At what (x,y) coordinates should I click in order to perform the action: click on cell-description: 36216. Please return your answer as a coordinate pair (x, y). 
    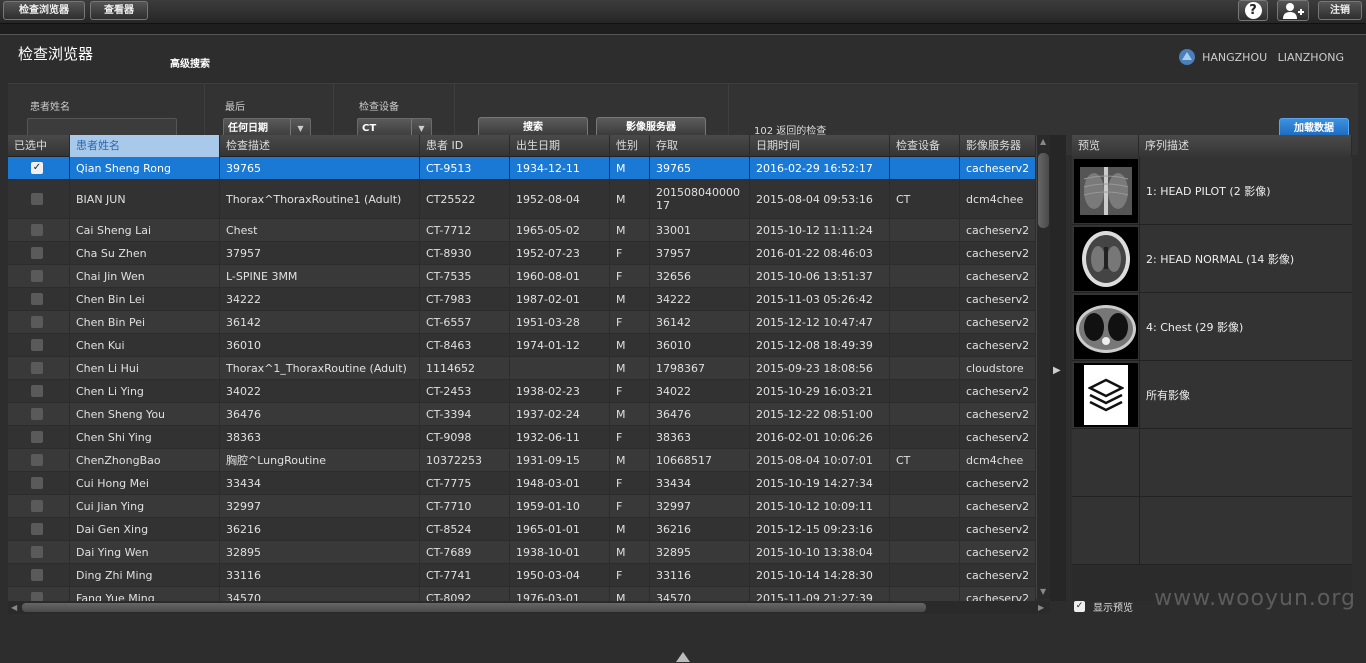
    Looking at the image, I should click on (320, 529).